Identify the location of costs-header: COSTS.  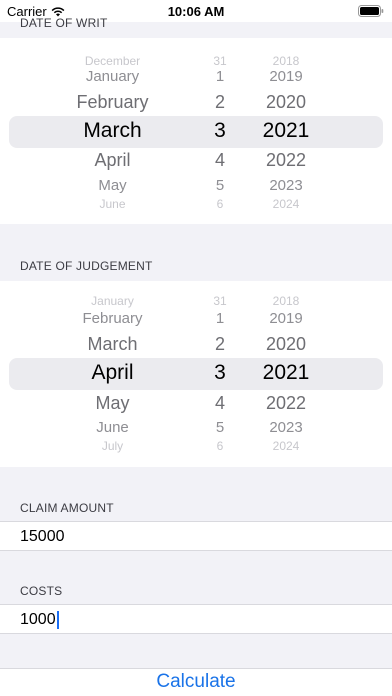
(41, 591).